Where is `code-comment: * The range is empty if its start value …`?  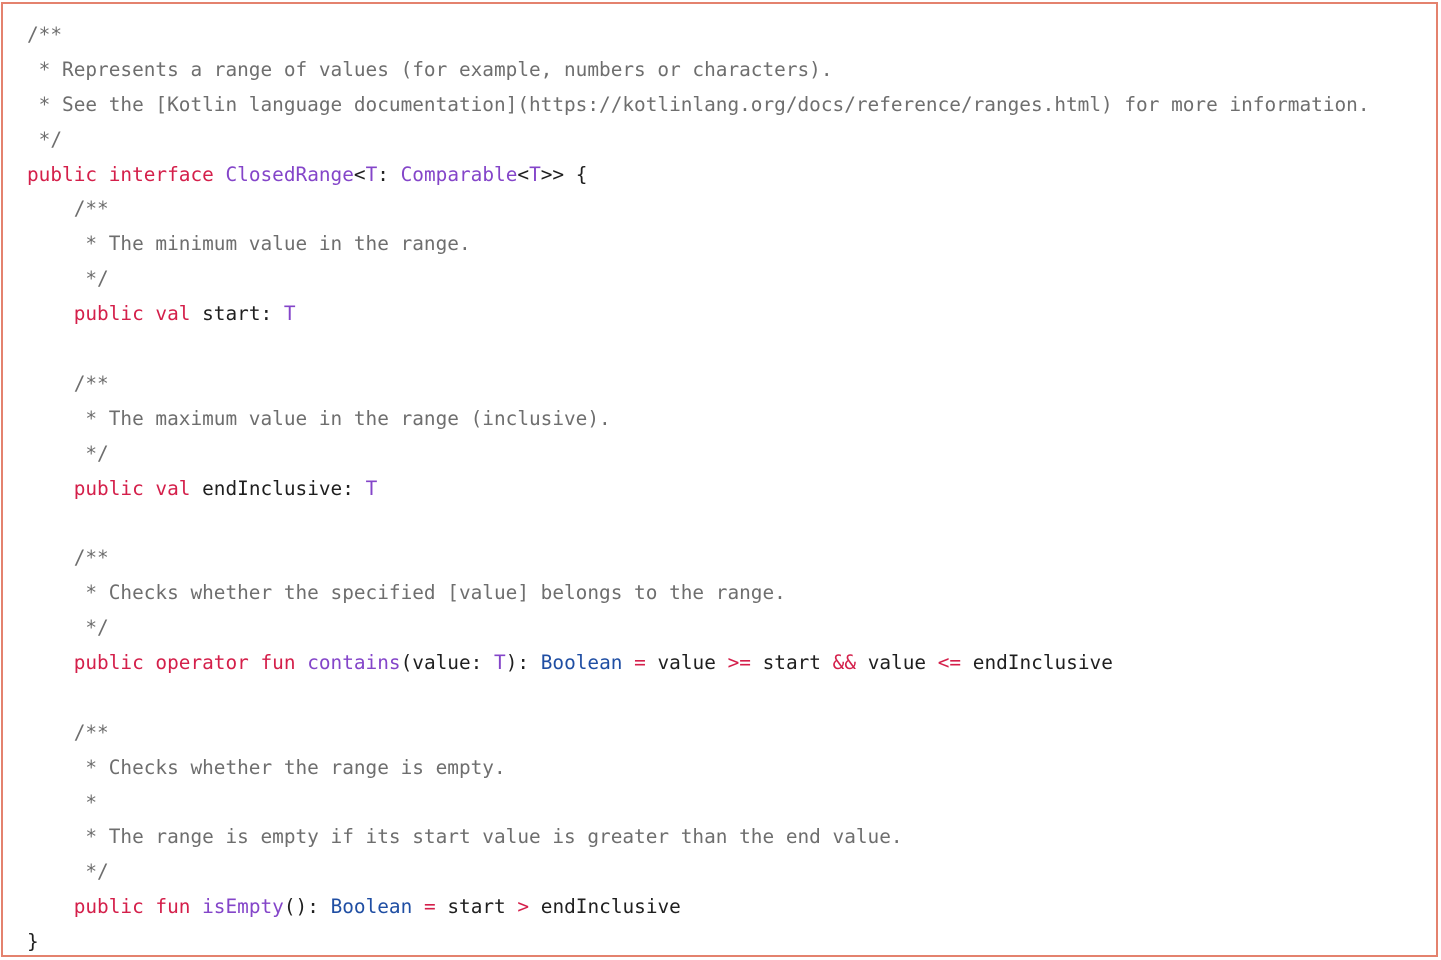 code-comment: * The range is empty if its start value … is located at coordinates (465, 837).